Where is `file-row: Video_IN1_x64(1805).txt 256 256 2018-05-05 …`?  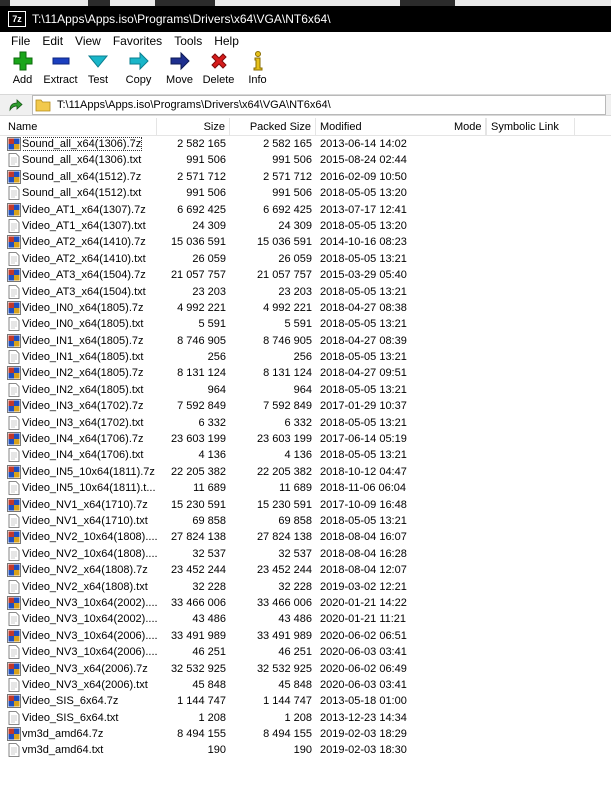 file-row: Video_IN1_x64(1805).txt 256 256 2018-05-05 … is located at coordinates (305, 357).